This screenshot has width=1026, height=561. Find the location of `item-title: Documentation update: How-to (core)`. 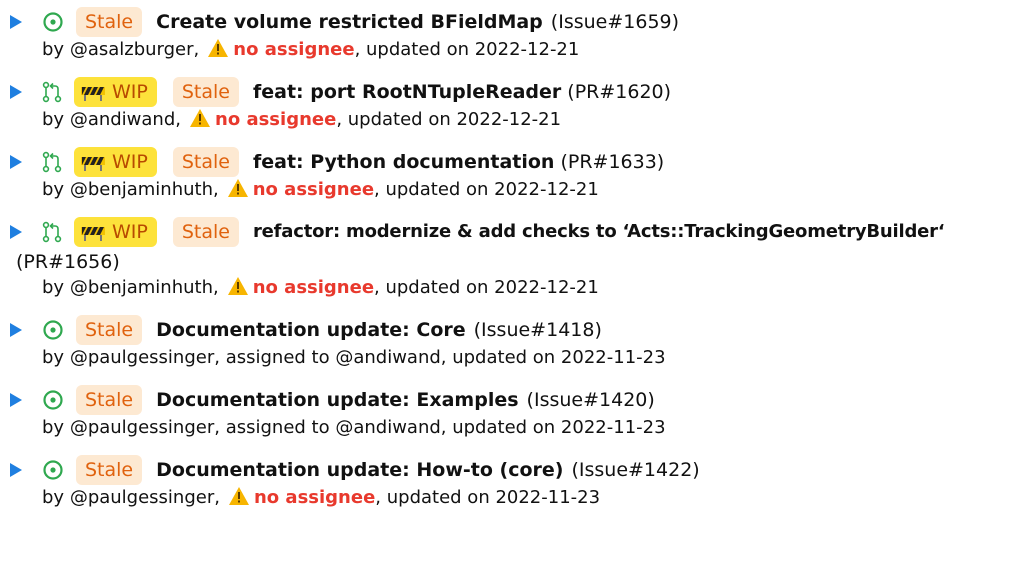

item-title: Documentation update: How-to (core) is located at coordinates (359, 470).